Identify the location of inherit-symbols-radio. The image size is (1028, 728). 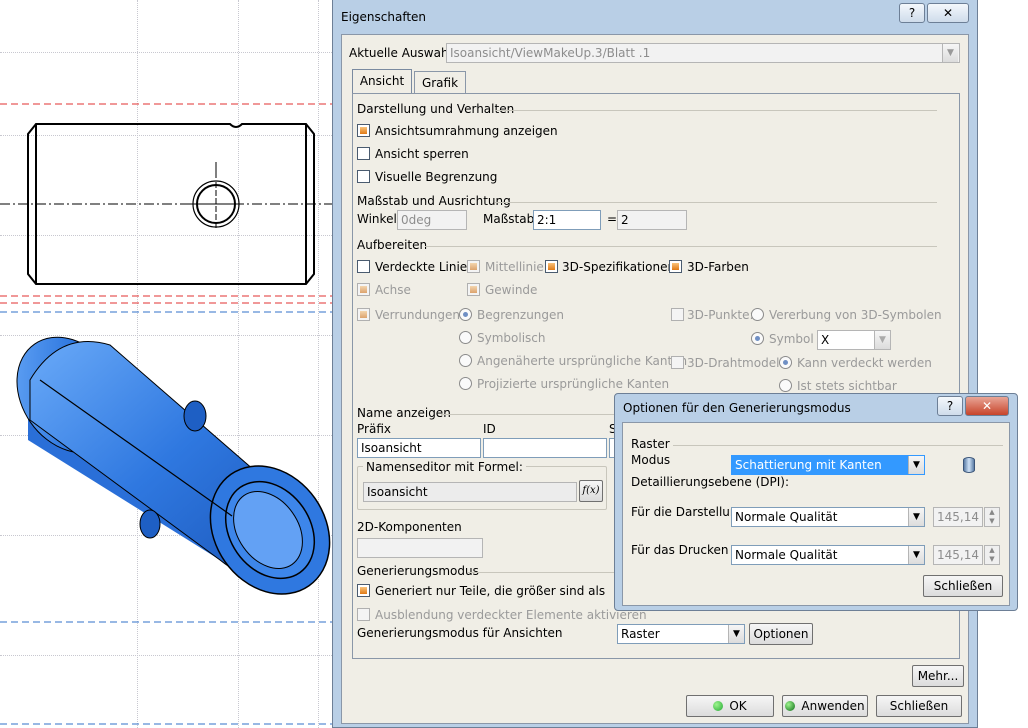
(757, 314).